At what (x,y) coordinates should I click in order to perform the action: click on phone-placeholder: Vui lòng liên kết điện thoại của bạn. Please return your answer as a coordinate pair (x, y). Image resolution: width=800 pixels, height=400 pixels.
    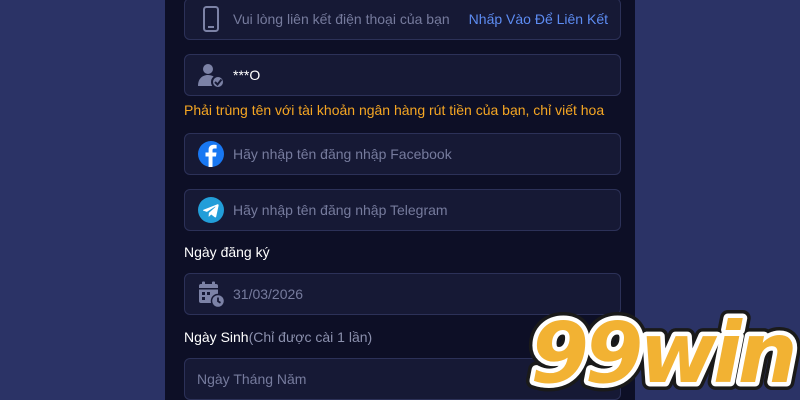
    Looking at the image, I should click on (341, 19).